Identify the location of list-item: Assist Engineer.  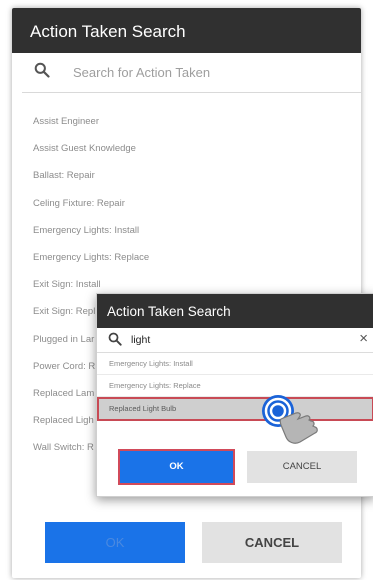
(186, 121).